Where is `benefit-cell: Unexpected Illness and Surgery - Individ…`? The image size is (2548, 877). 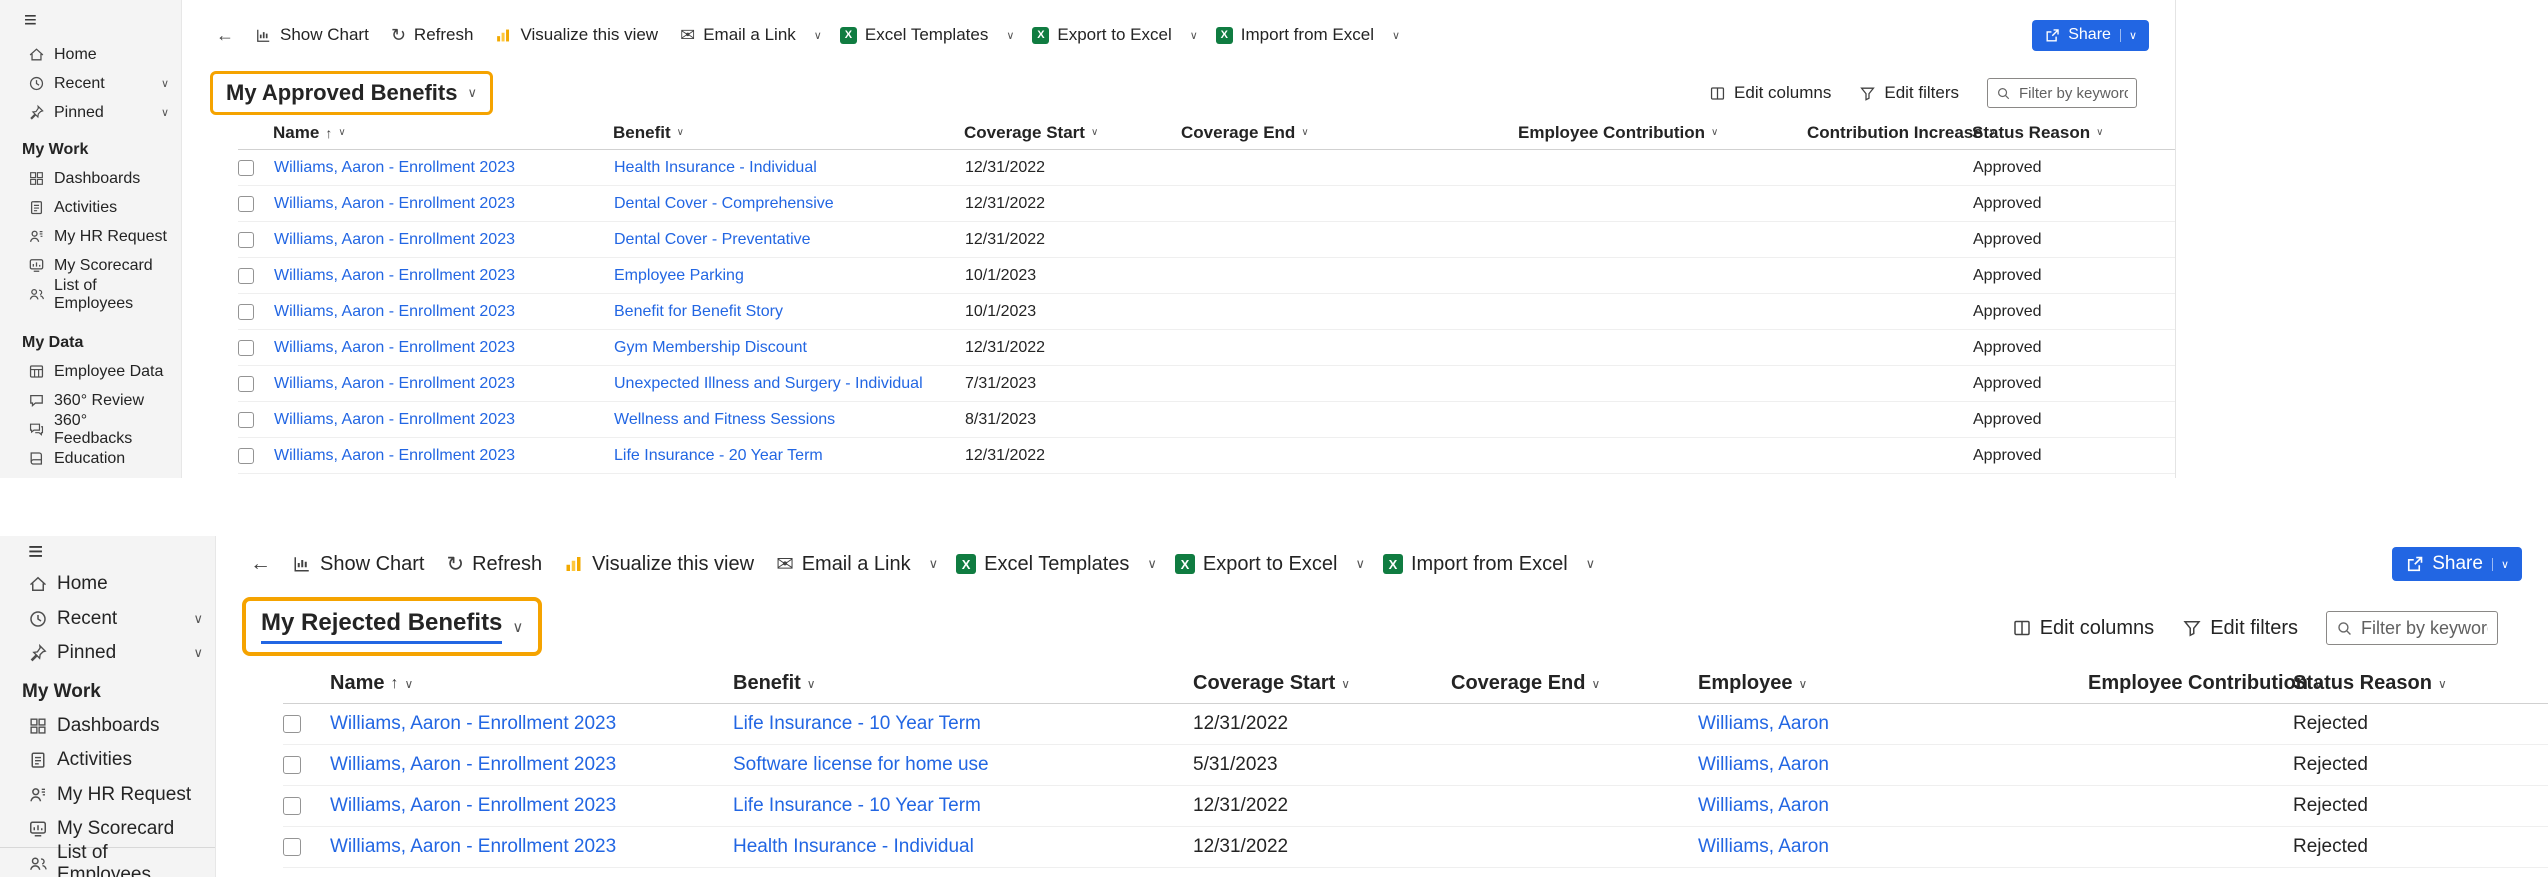
benefit-cell: Unexpected Illness and Surgery - Individ… is located at coordinates (789, 384).